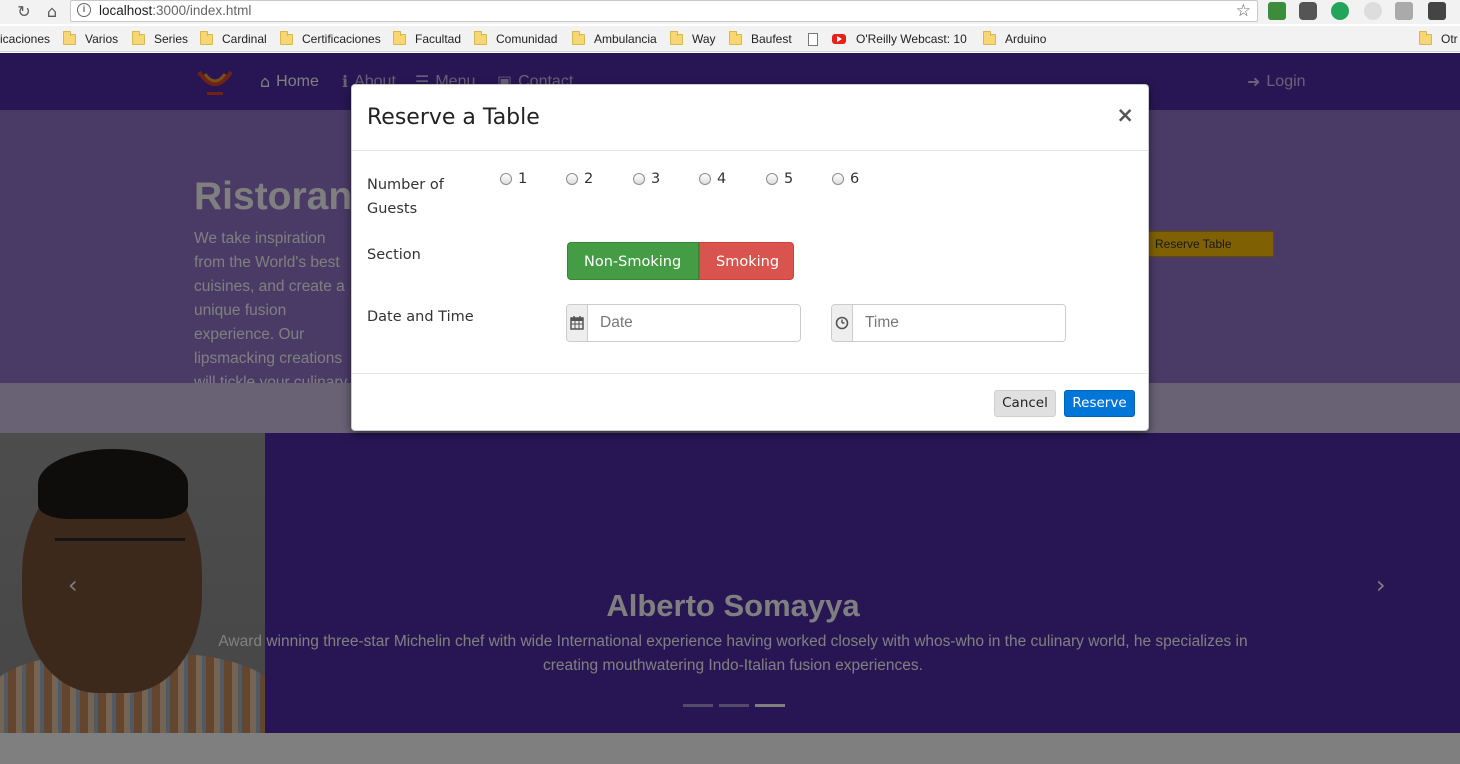 This screenshot has height=764, width=1460. Describe the element at coordinates (523, 179) in the screenshot. I see `radio-label: 1` at that location.